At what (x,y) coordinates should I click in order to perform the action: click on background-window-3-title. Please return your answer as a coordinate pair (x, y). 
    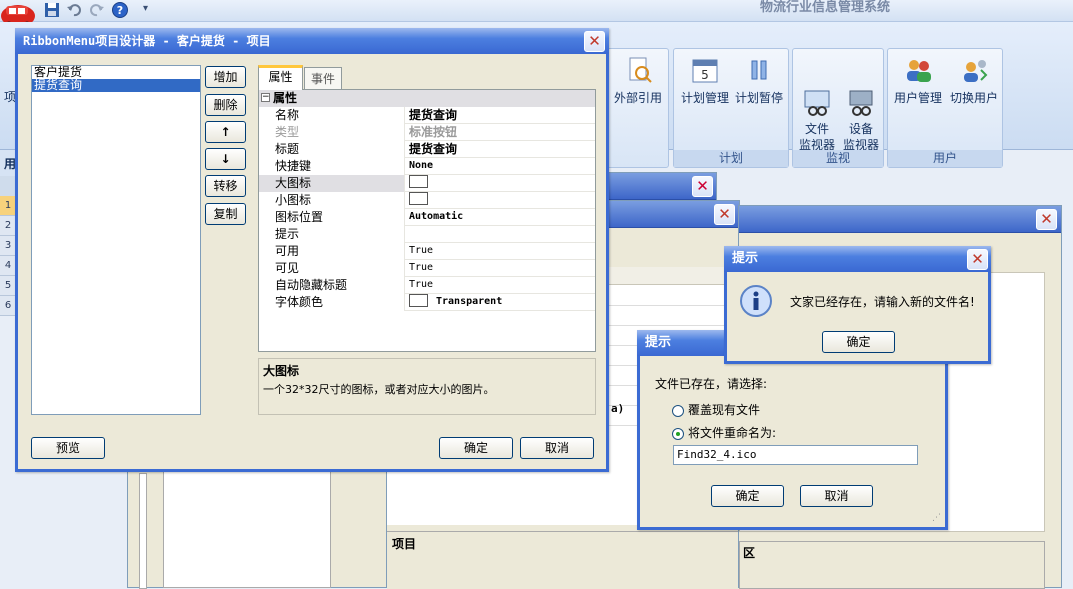
    Looking at the image, I should click on (900, 219).